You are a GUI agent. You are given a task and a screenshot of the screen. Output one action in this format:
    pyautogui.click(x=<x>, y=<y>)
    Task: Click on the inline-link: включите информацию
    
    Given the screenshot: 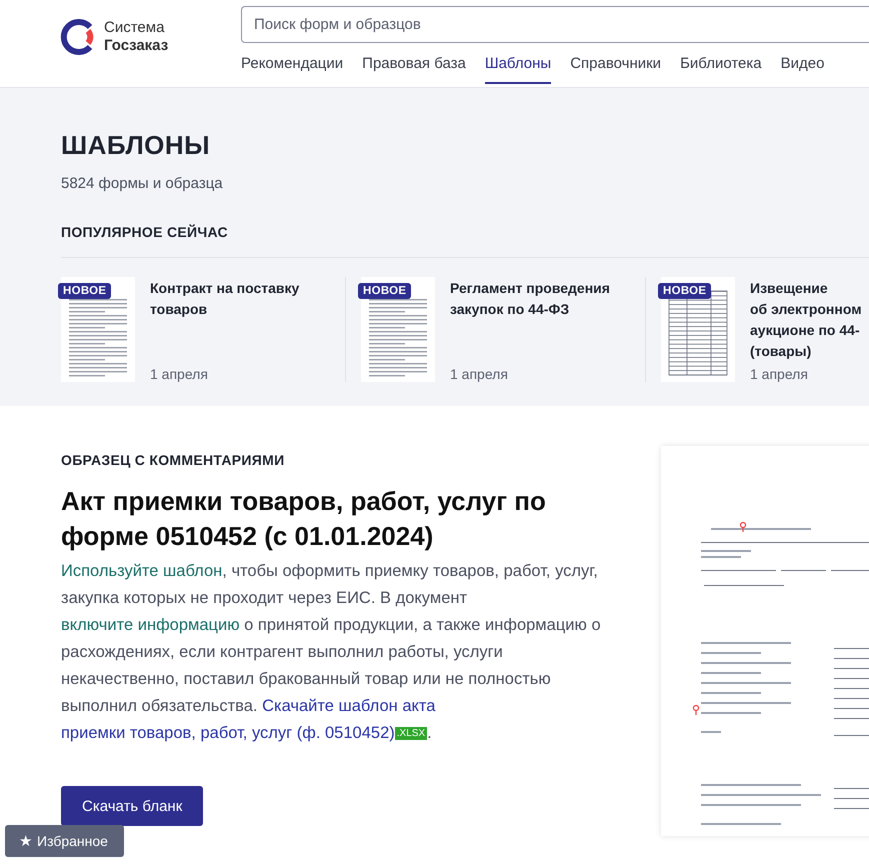 What is the action you would take?
    pyautogui.click(x=150, y=625)
    